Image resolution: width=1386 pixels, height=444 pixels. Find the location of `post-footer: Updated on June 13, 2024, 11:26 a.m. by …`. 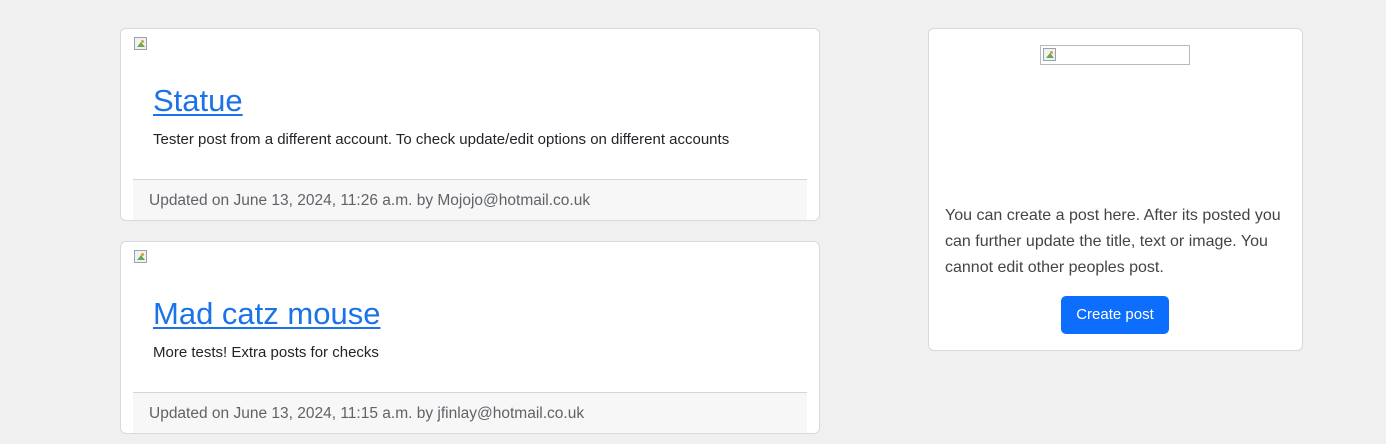

post-footer: Updated on June 13, 2024, 11:26 a.m. by … is located at coordinates (470, 199).